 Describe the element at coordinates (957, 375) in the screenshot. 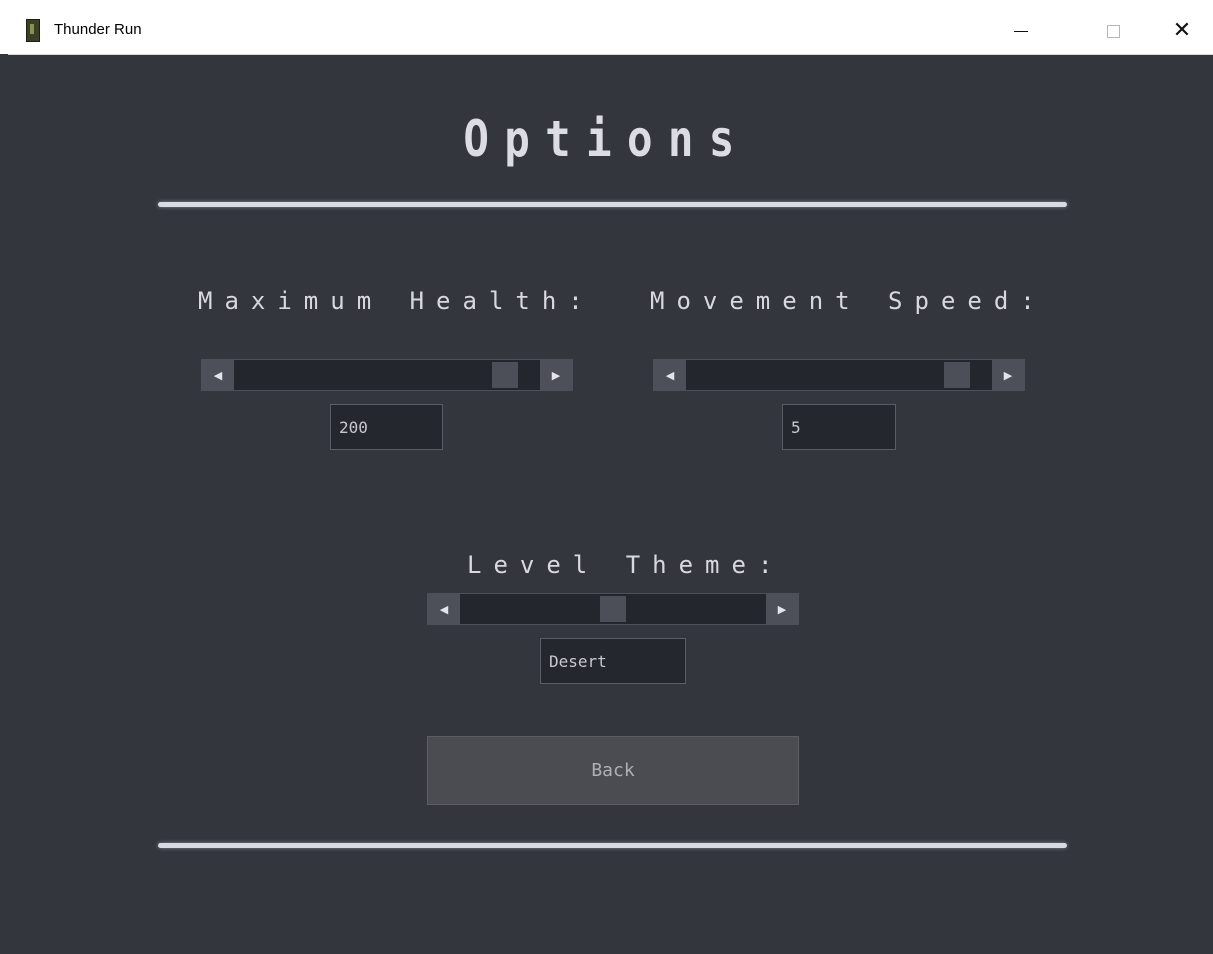

I see `move-speed-thumb` at that location.